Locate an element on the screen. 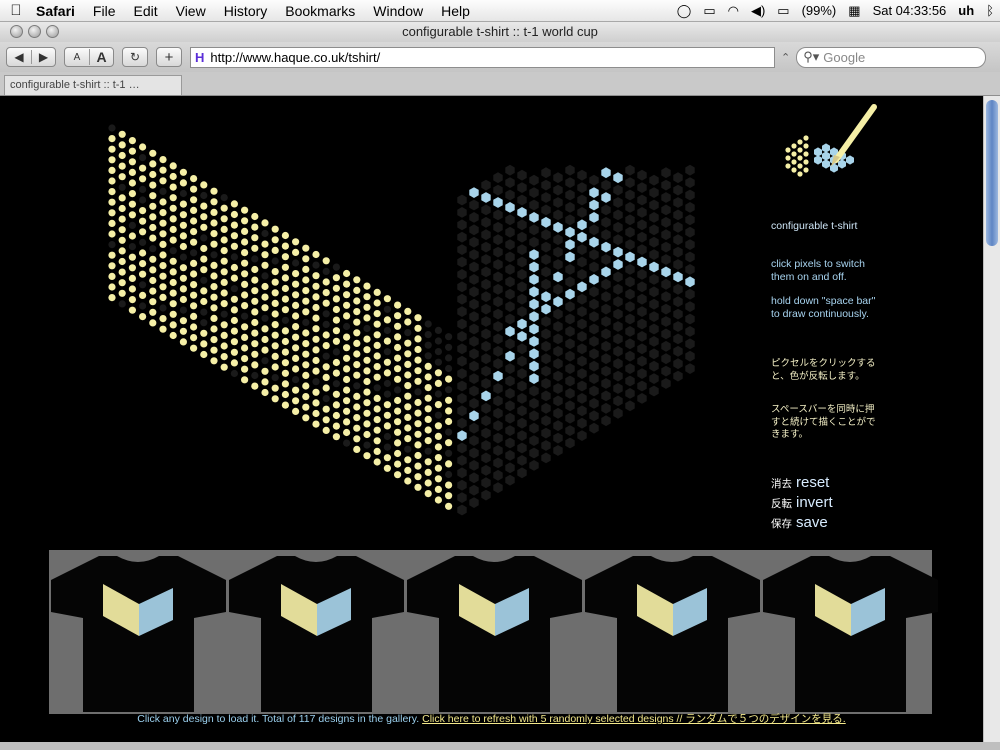 The image size is (1000, 750). back-button: ◀ is located at coordinates (19, 57).